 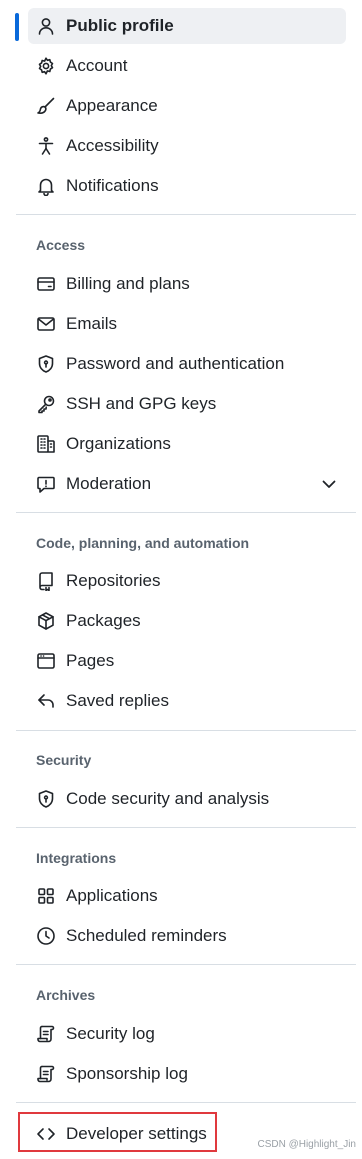 What do you see at coordinates (46, 146) in the screenshot?
I see `accessibility-icon` at bounding box center [46, 146].